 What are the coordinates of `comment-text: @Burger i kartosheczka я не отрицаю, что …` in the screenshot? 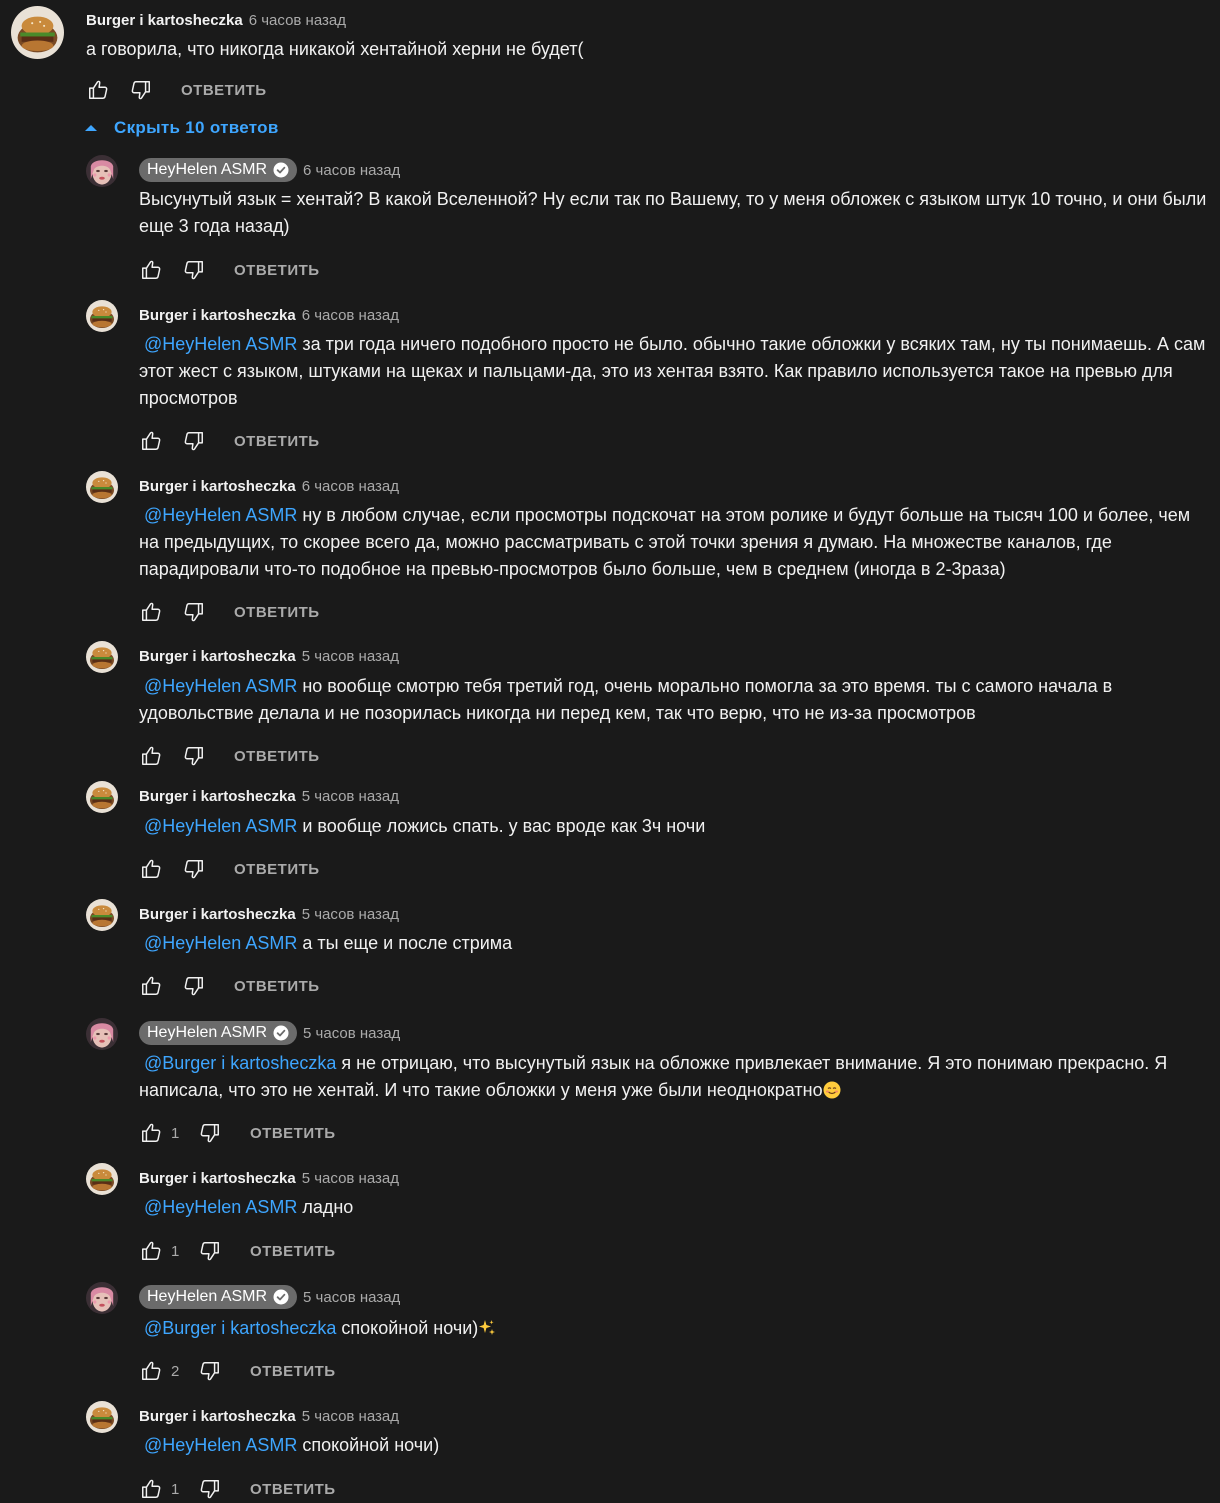 It's located at (674, 1077).